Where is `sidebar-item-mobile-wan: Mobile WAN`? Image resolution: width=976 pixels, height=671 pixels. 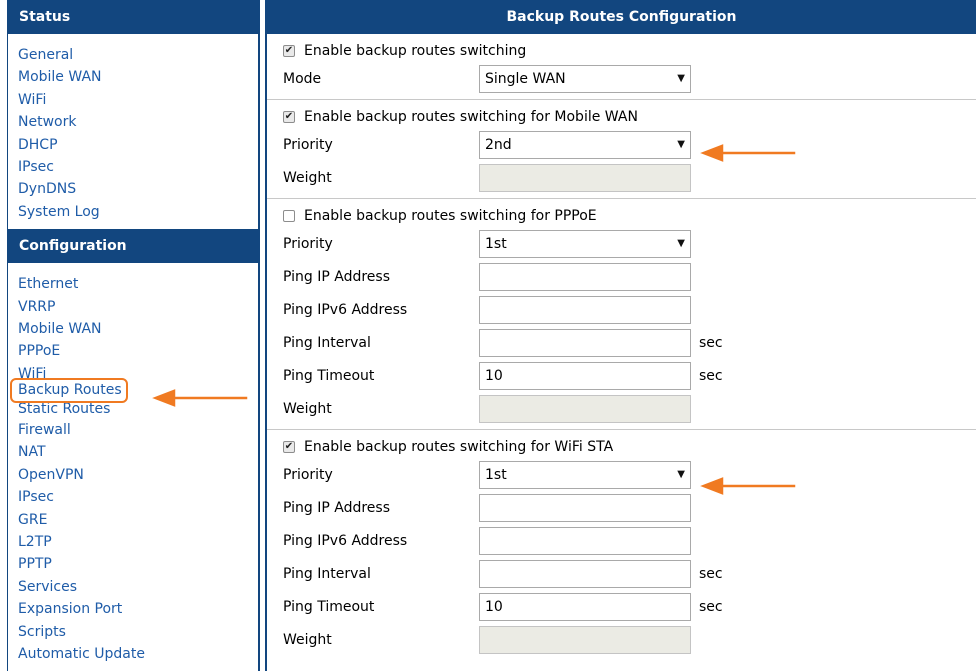 sidebar-item-mobile-wan: Mobile WAN is located at coordinates (133, 329).